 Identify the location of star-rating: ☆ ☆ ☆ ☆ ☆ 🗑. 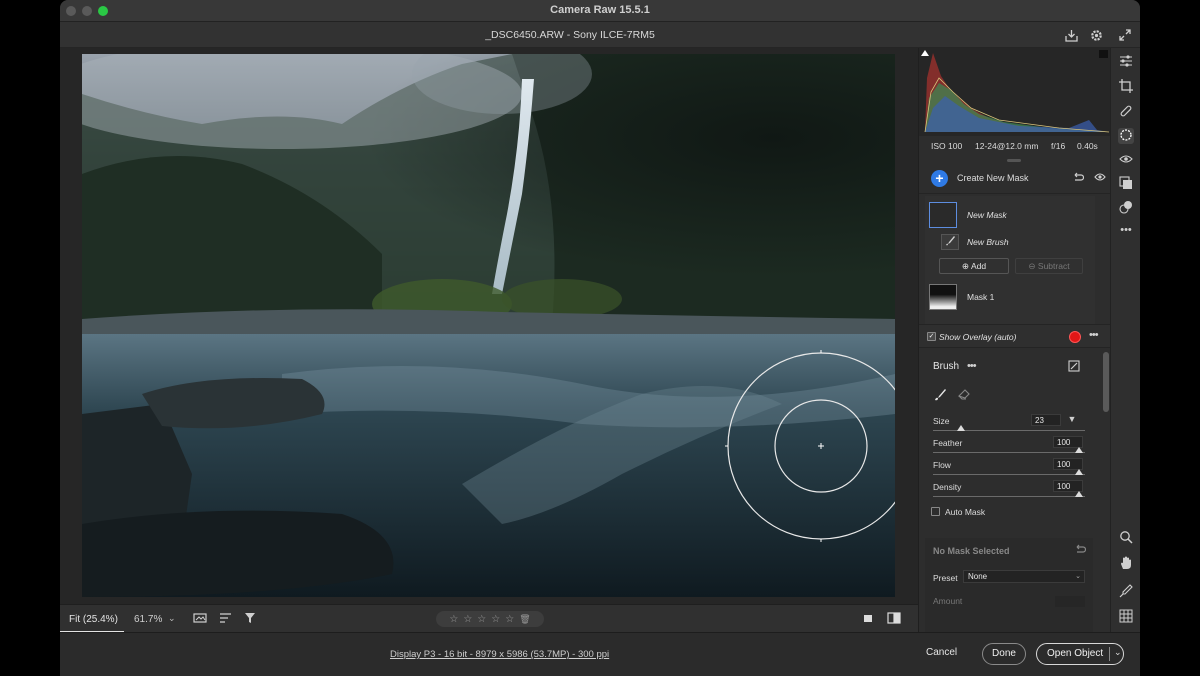
(490, 619).